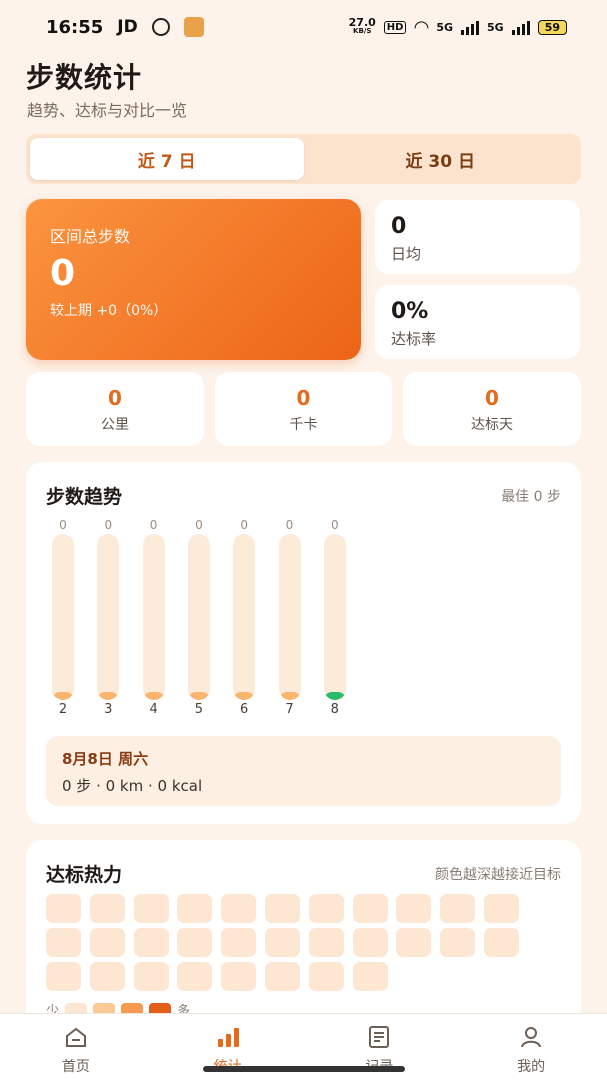 This screenshot has height=1080, width=607. Describe the element at coordinates (127, 27) in the screenshot. I see `status-carrier: JD` at that location.